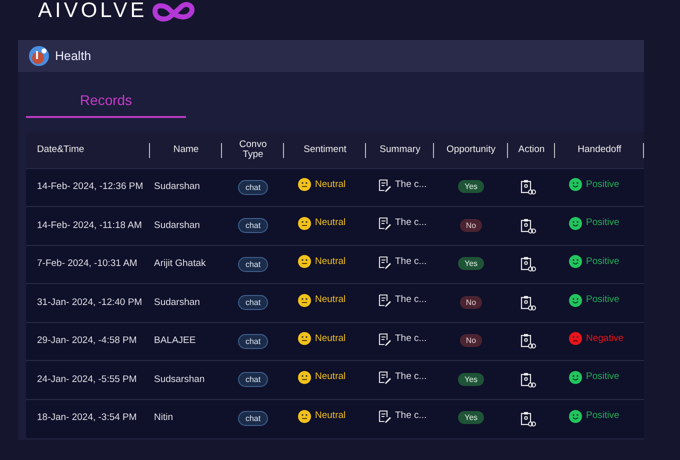 This screenshot has height=460, width=680. I want to click on date-cell: 14-Feb- 2024, -11:18 AM, so click(89, 225).